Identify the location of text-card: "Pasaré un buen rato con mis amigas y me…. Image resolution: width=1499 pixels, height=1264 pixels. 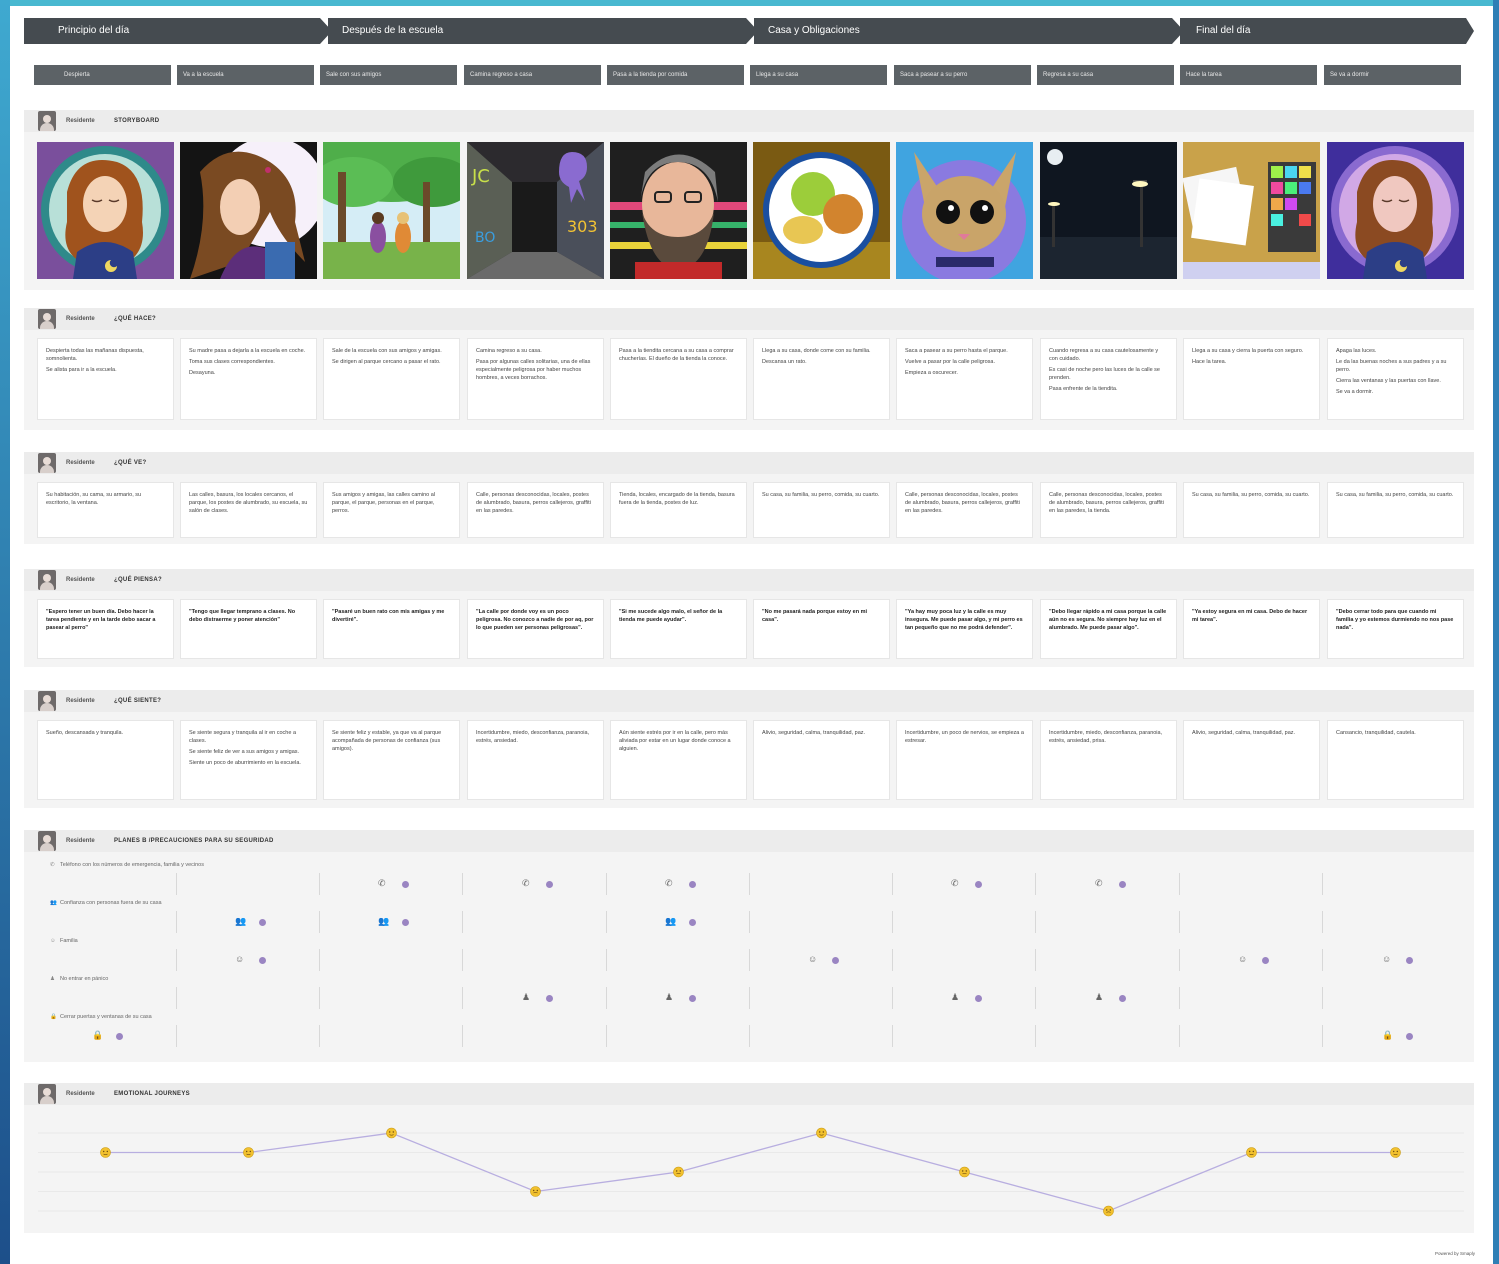
(391, 629).